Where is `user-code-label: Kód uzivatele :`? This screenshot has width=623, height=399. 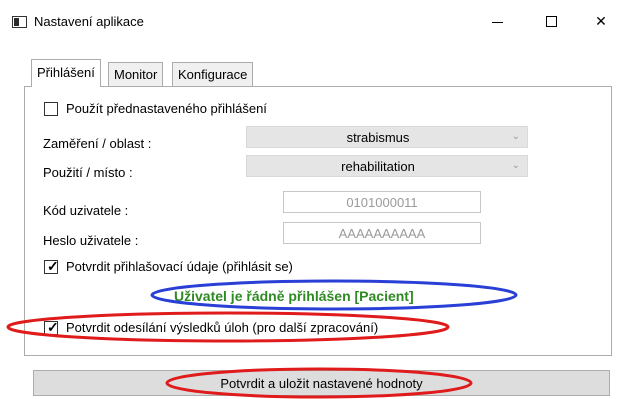
user-code-label: Kód uzivatele : is located at coordinates (86, 210).